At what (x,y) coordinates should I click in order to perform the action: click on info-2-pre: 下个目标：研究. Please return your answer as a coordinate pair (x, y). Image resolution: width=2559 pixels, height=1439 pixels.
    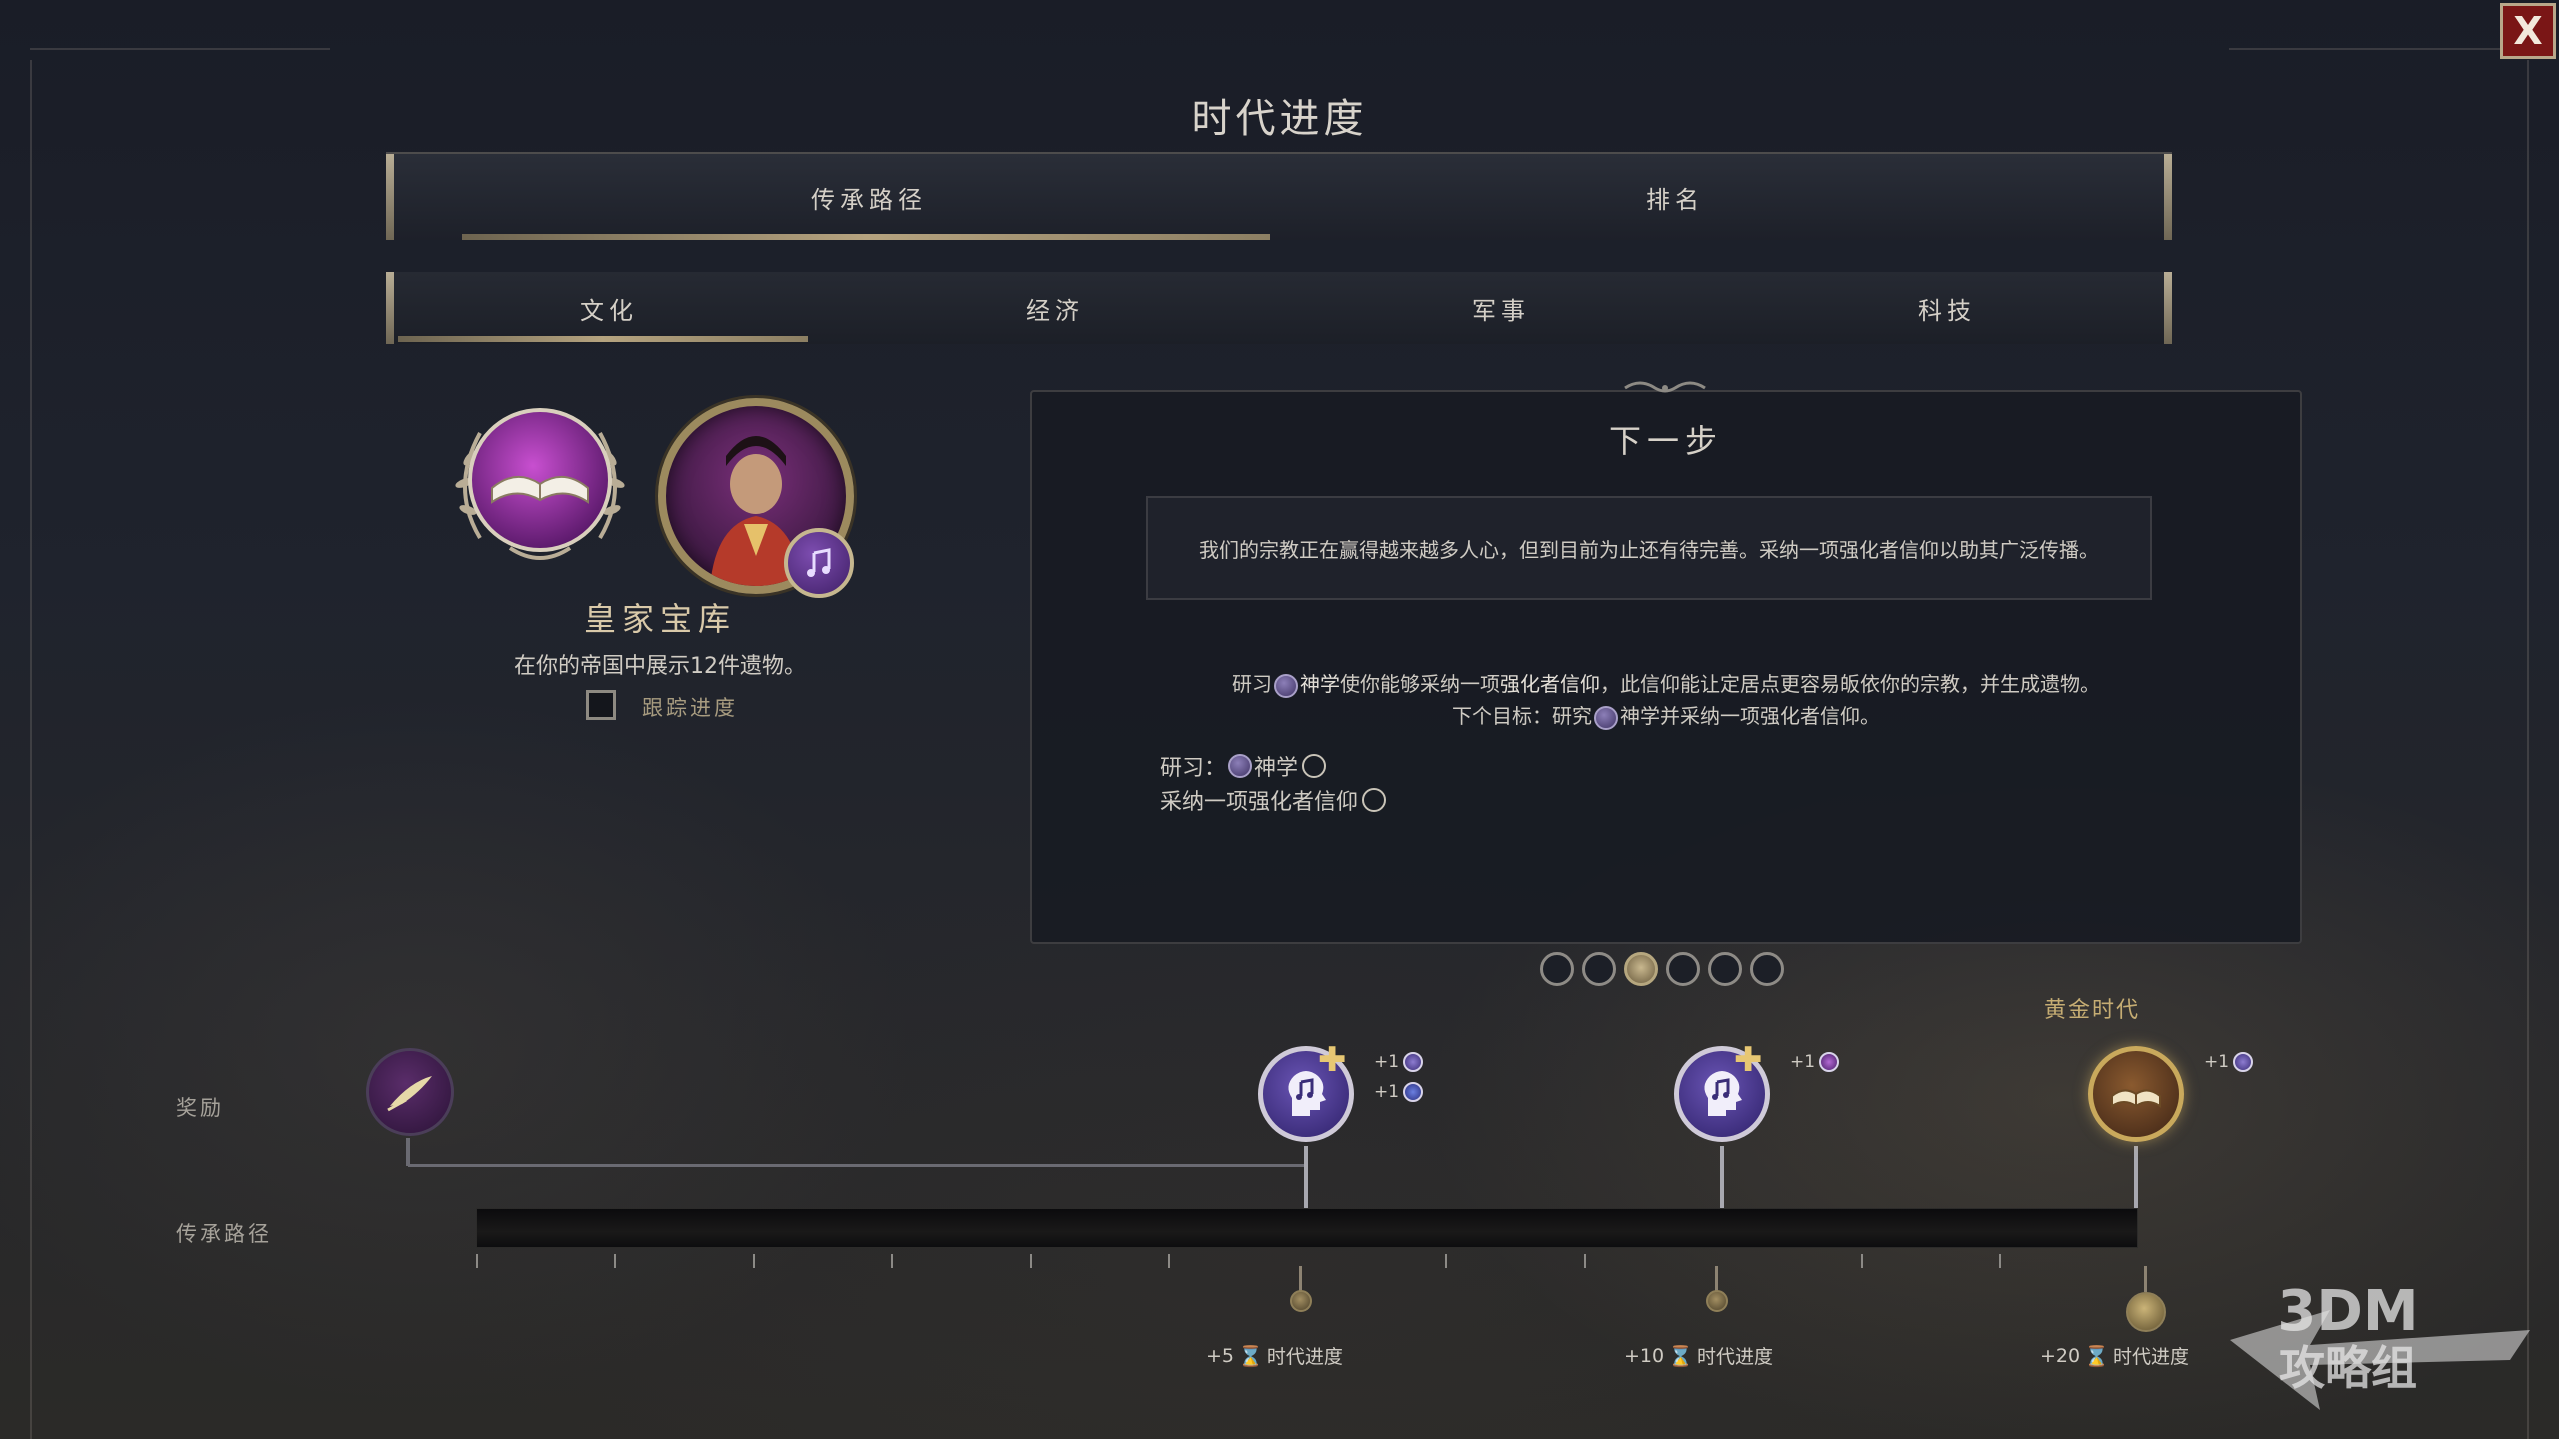
    Looking at the image, I should click on (1522, 716).